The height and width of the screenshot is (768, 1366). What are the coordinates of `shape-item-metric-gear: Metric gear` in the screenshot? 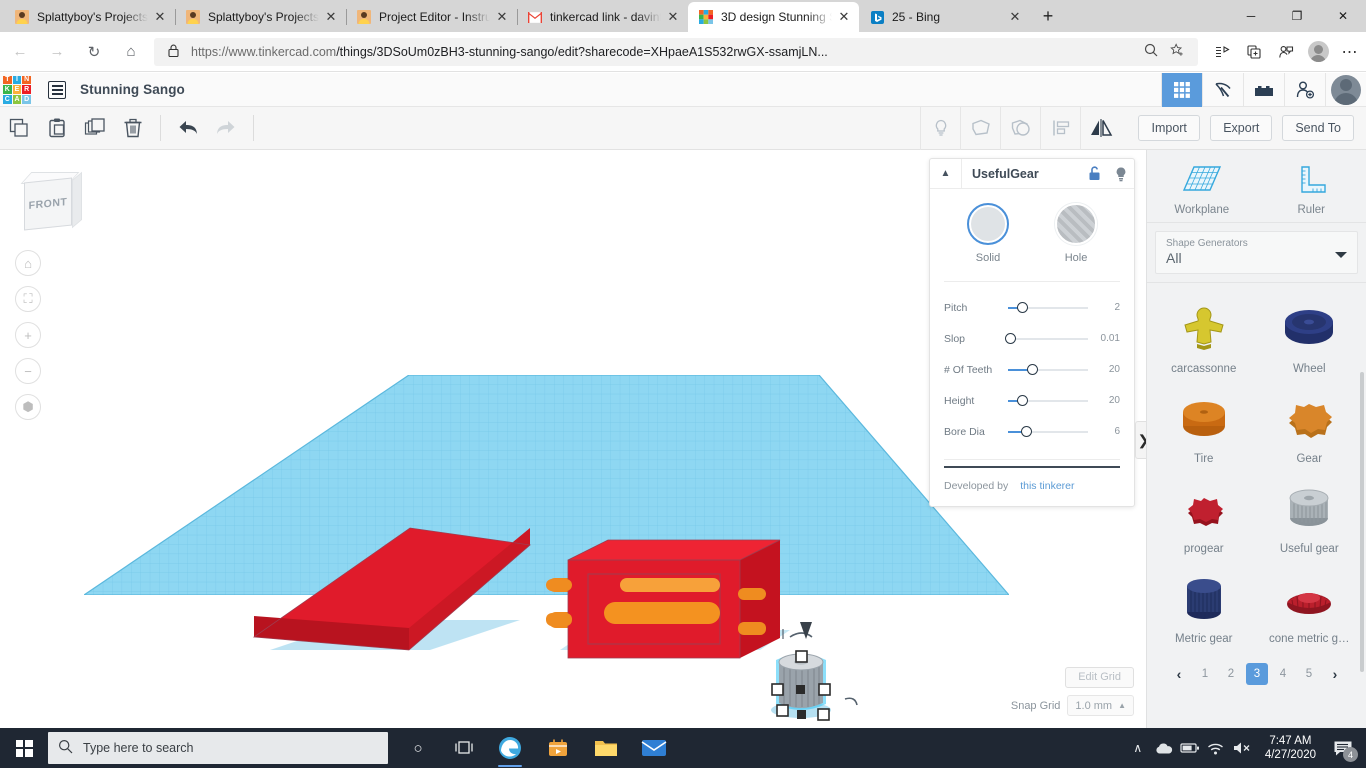 It's located at (1204, 605).